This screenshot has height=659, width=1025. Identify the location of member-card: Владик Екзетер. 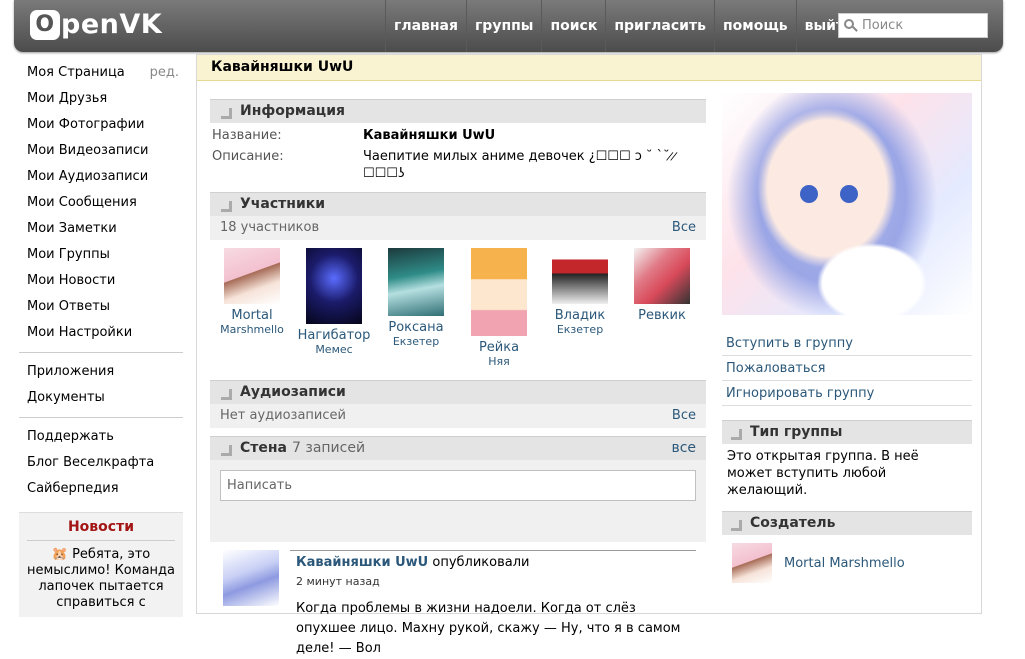
(580, 292).